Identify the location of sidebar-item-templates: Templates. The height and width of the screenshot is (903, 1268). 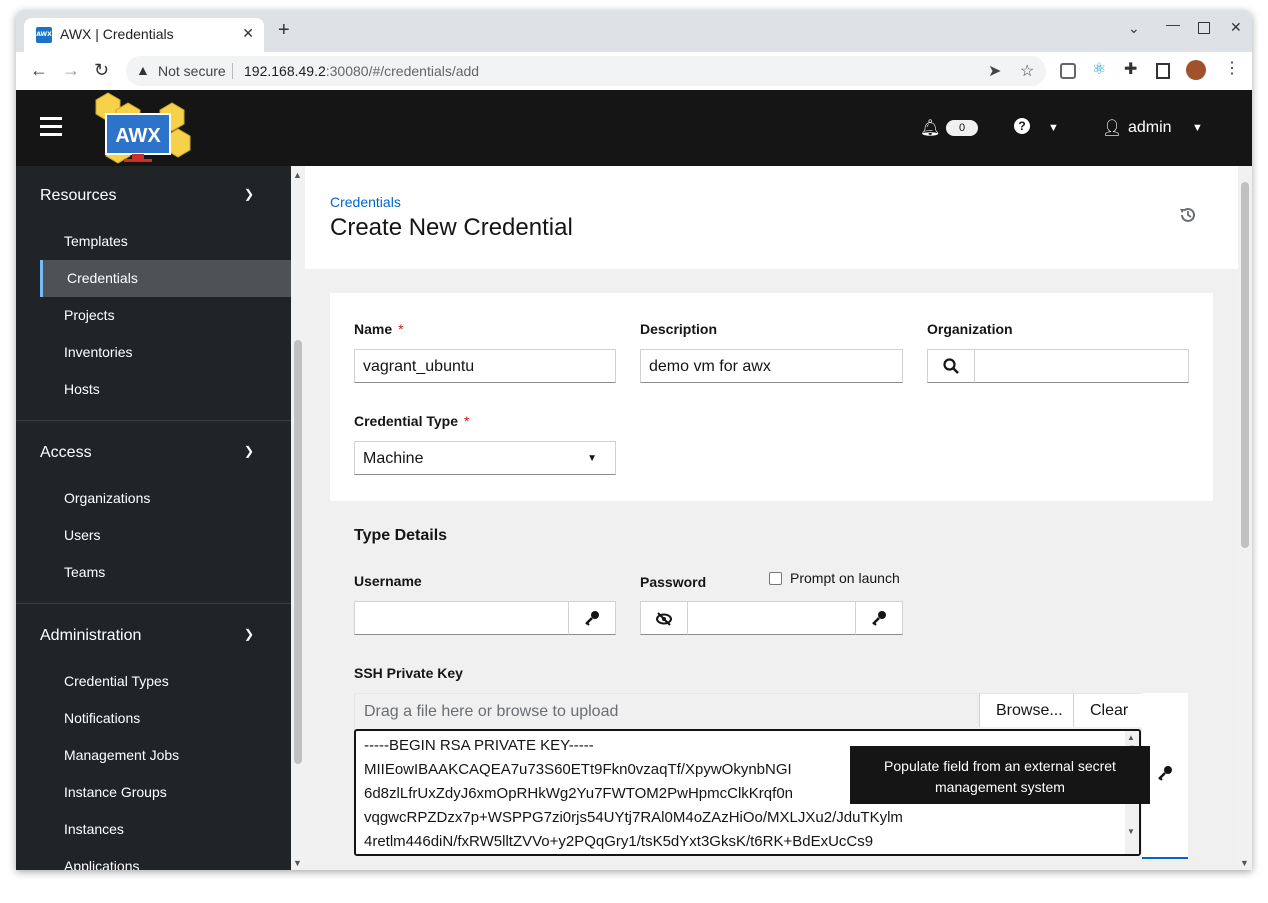
(165, 241).